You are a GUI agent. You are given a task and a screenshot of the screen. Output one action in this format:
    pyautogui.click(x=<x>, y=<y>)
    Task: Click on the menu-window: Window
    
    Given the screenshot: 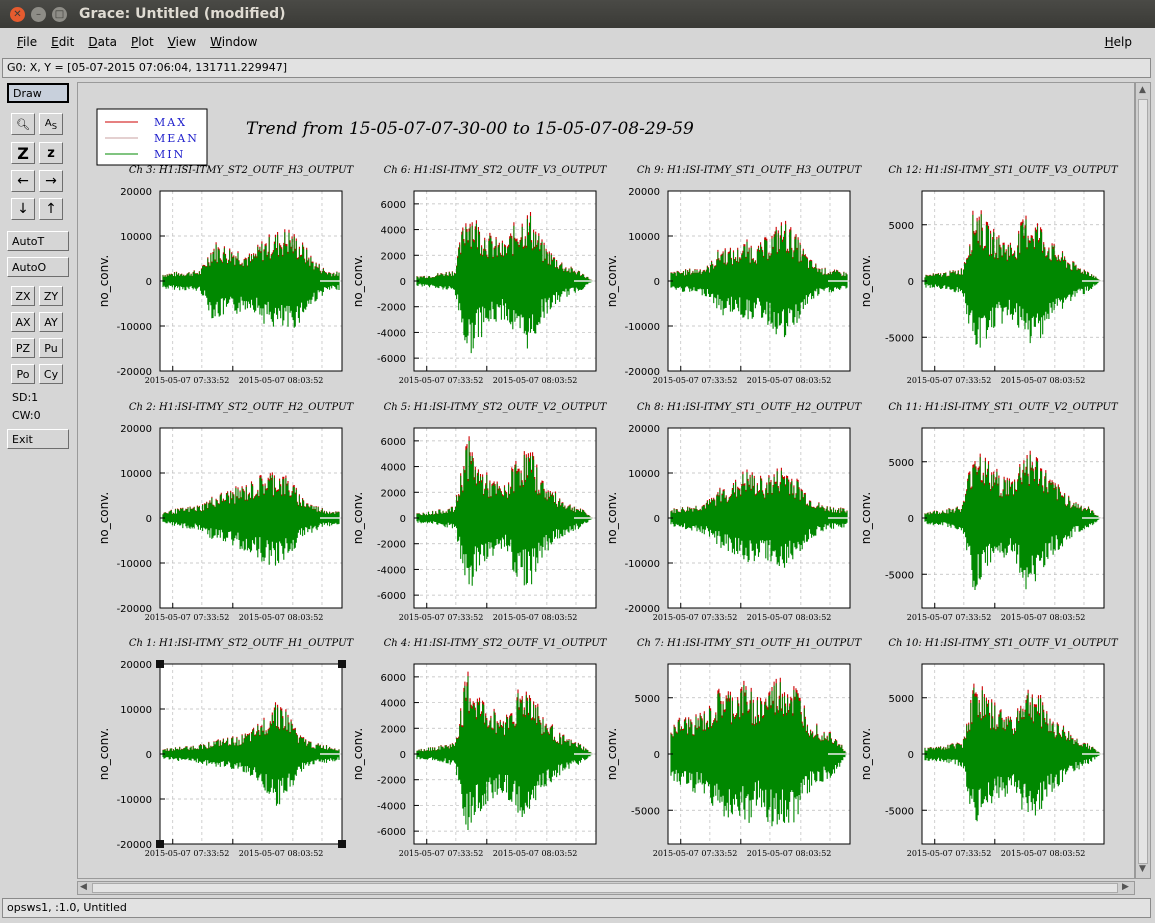 What is the action you would take?
    pyautogui.click(x=233, y=42)
    